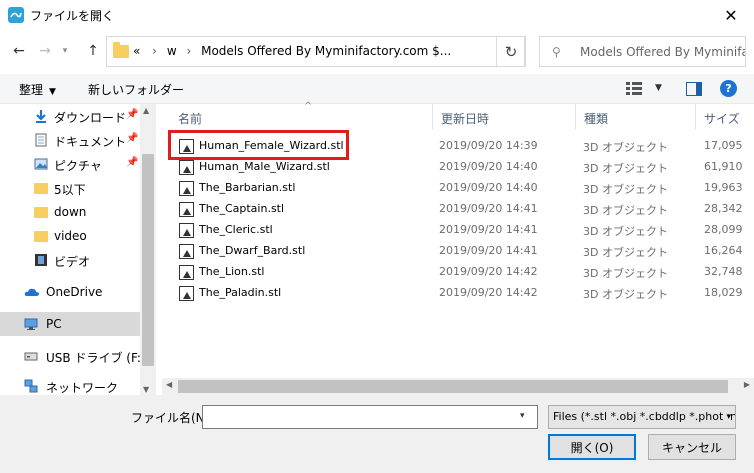 This screenshot has height=473, width=754. What do you see at coordinates (169, 384) in the screenshot?
I see `scroll-left-icon: ◀` at bounding box center [169, 384].